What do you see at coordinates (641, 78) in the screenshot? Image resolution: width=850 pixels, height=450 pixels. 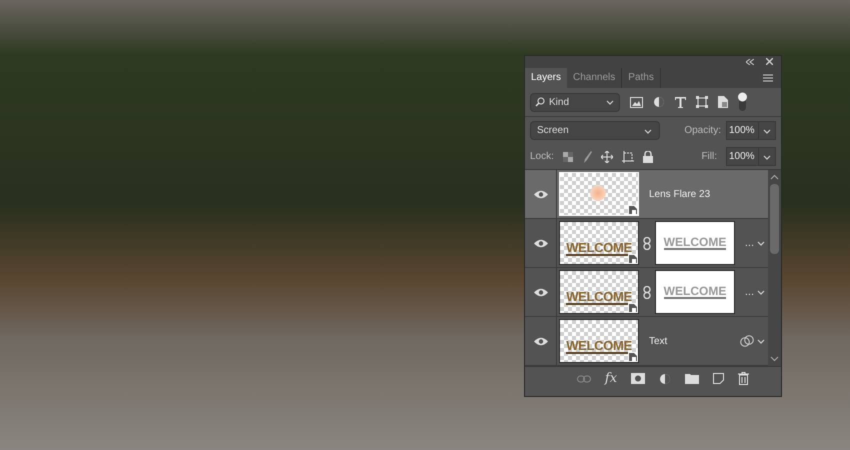 I see `tab: Paths` at bounding box center [641, 78].